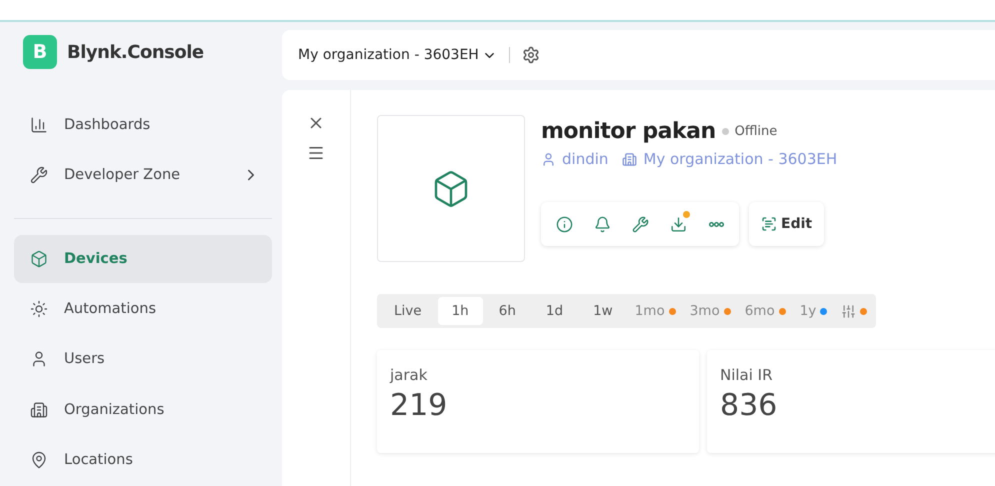  Describe the element at coordinates (628, 131) in the screenshot. I see `device-name: monitor pakan` at that location.